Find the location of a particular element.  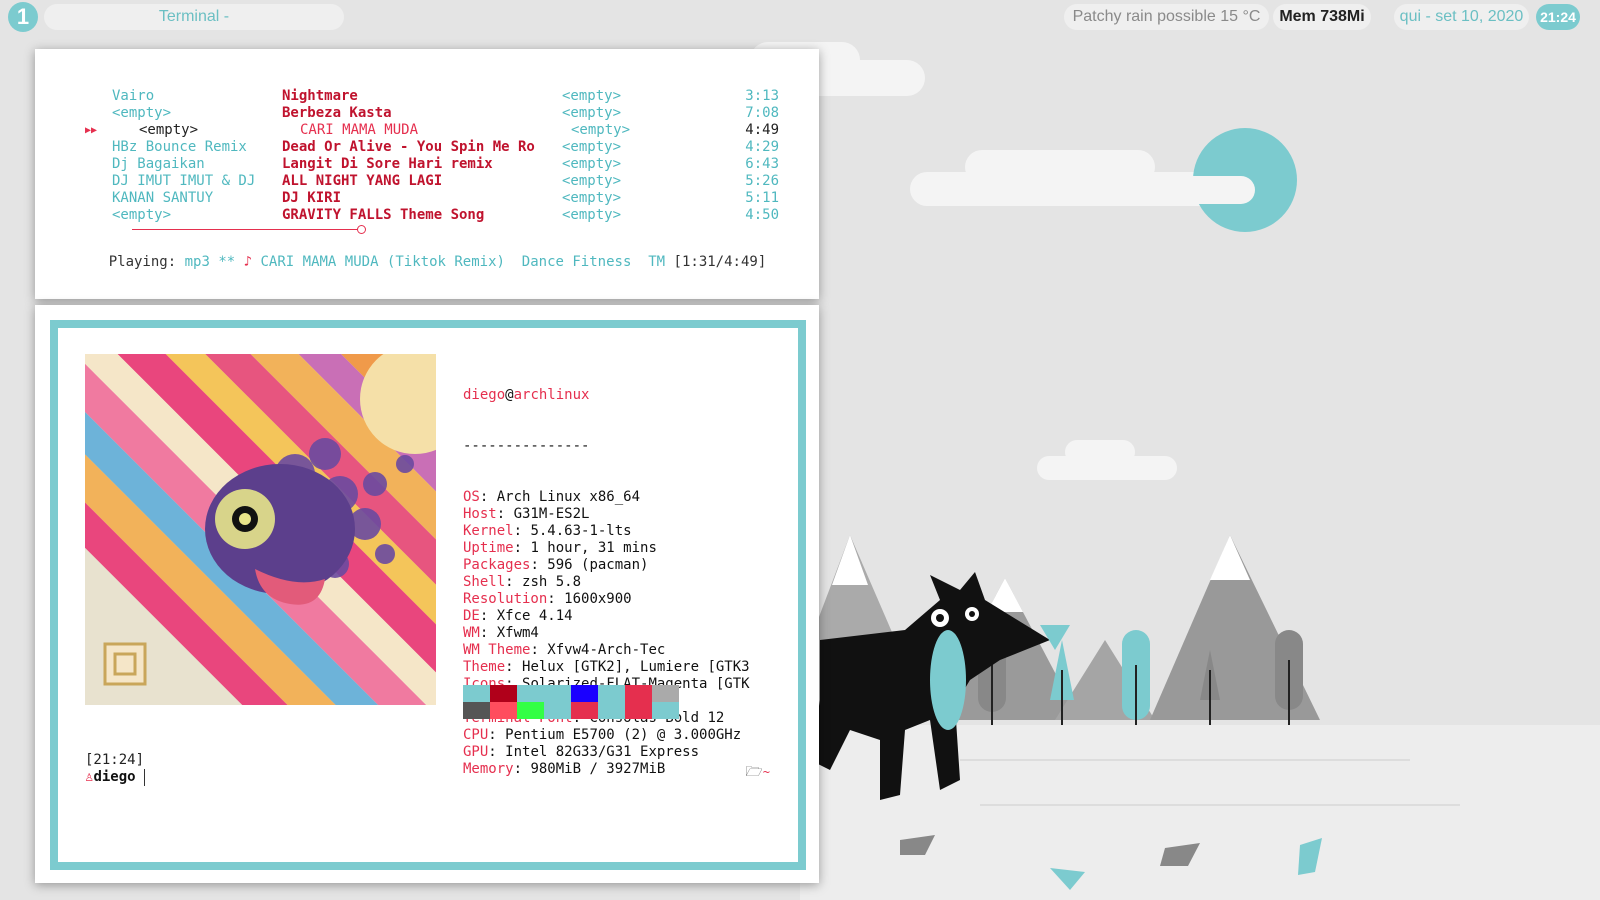

info-value: Pentium E5700 (2) @ 3.000GHz is located at coordinates (623, 735).